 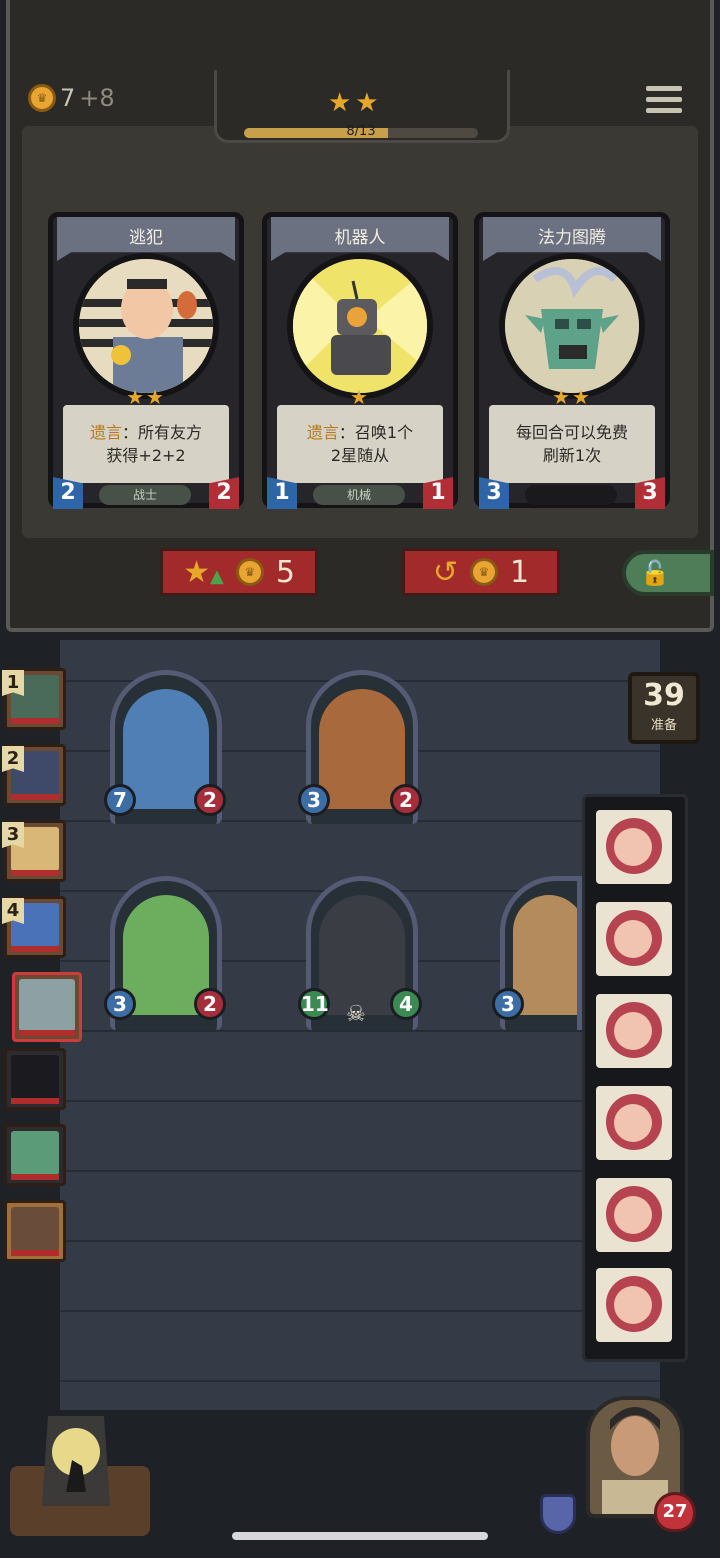 What do you see at coordinates (146, 326) in the screenshot?
I see `card-portrait-fugitive` at bounding box center [146, 326].